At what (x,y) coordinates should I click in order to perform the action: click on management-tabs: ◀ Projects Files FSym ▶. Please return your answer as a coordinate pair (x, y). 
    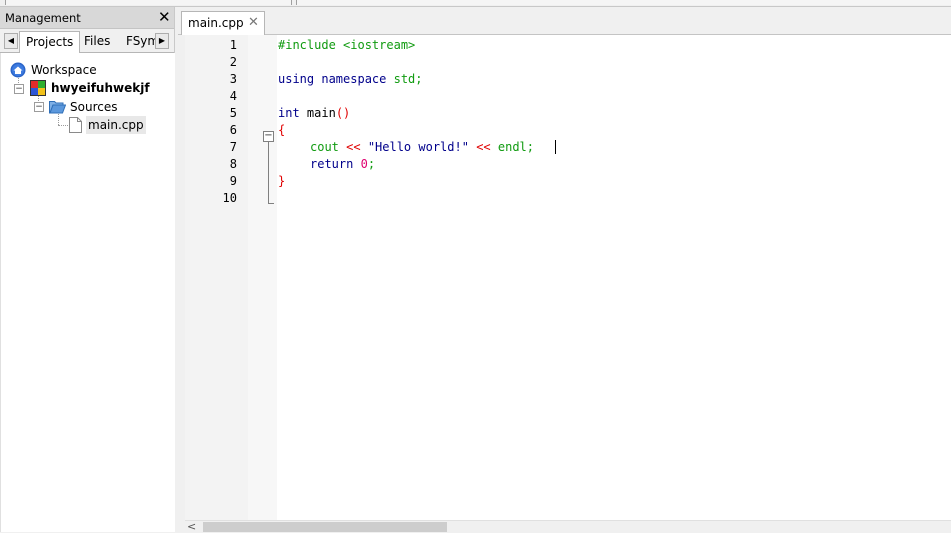
    Looking at the image, I should click on (87, 42).